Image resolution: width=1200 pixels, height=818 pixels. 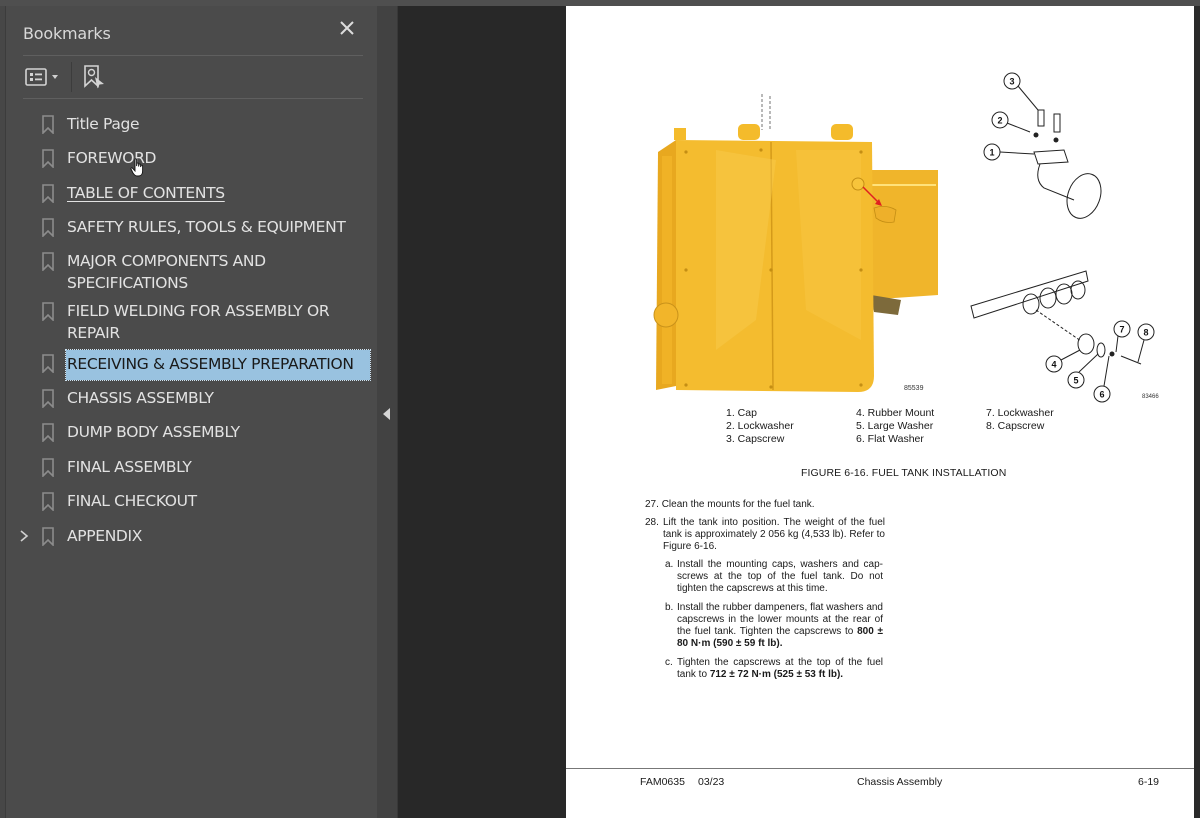 I want to click on close-panel-button, so click(x=347, y=28).